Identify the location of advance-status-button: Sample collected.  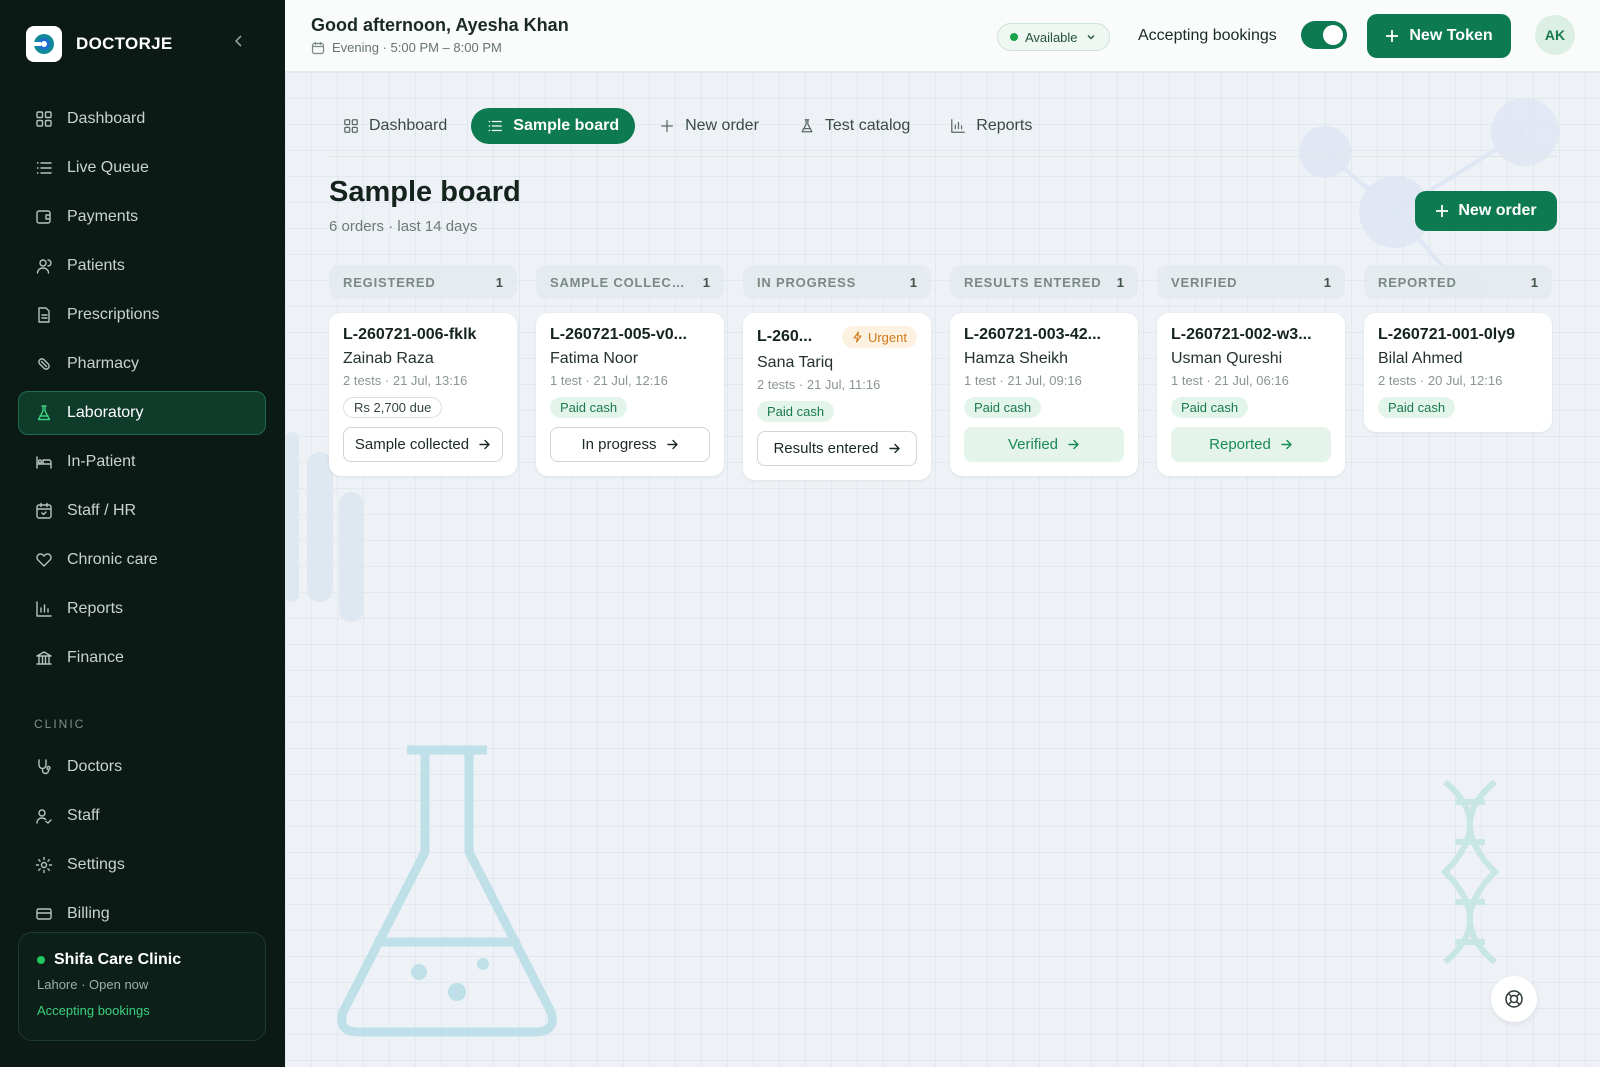
(423, 444).